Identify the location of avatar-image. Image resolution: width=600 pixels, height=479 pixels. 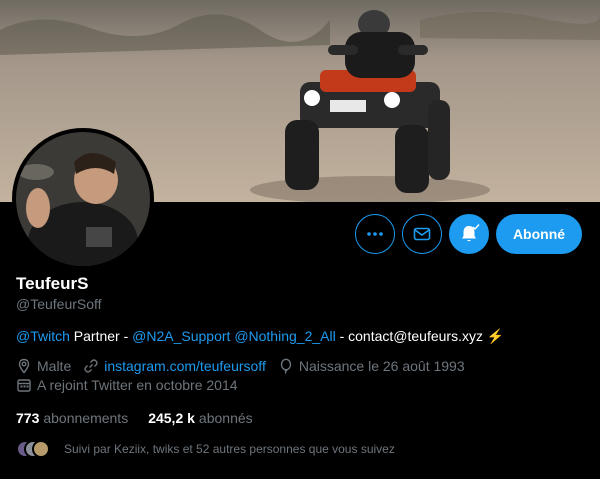
(83, 199).